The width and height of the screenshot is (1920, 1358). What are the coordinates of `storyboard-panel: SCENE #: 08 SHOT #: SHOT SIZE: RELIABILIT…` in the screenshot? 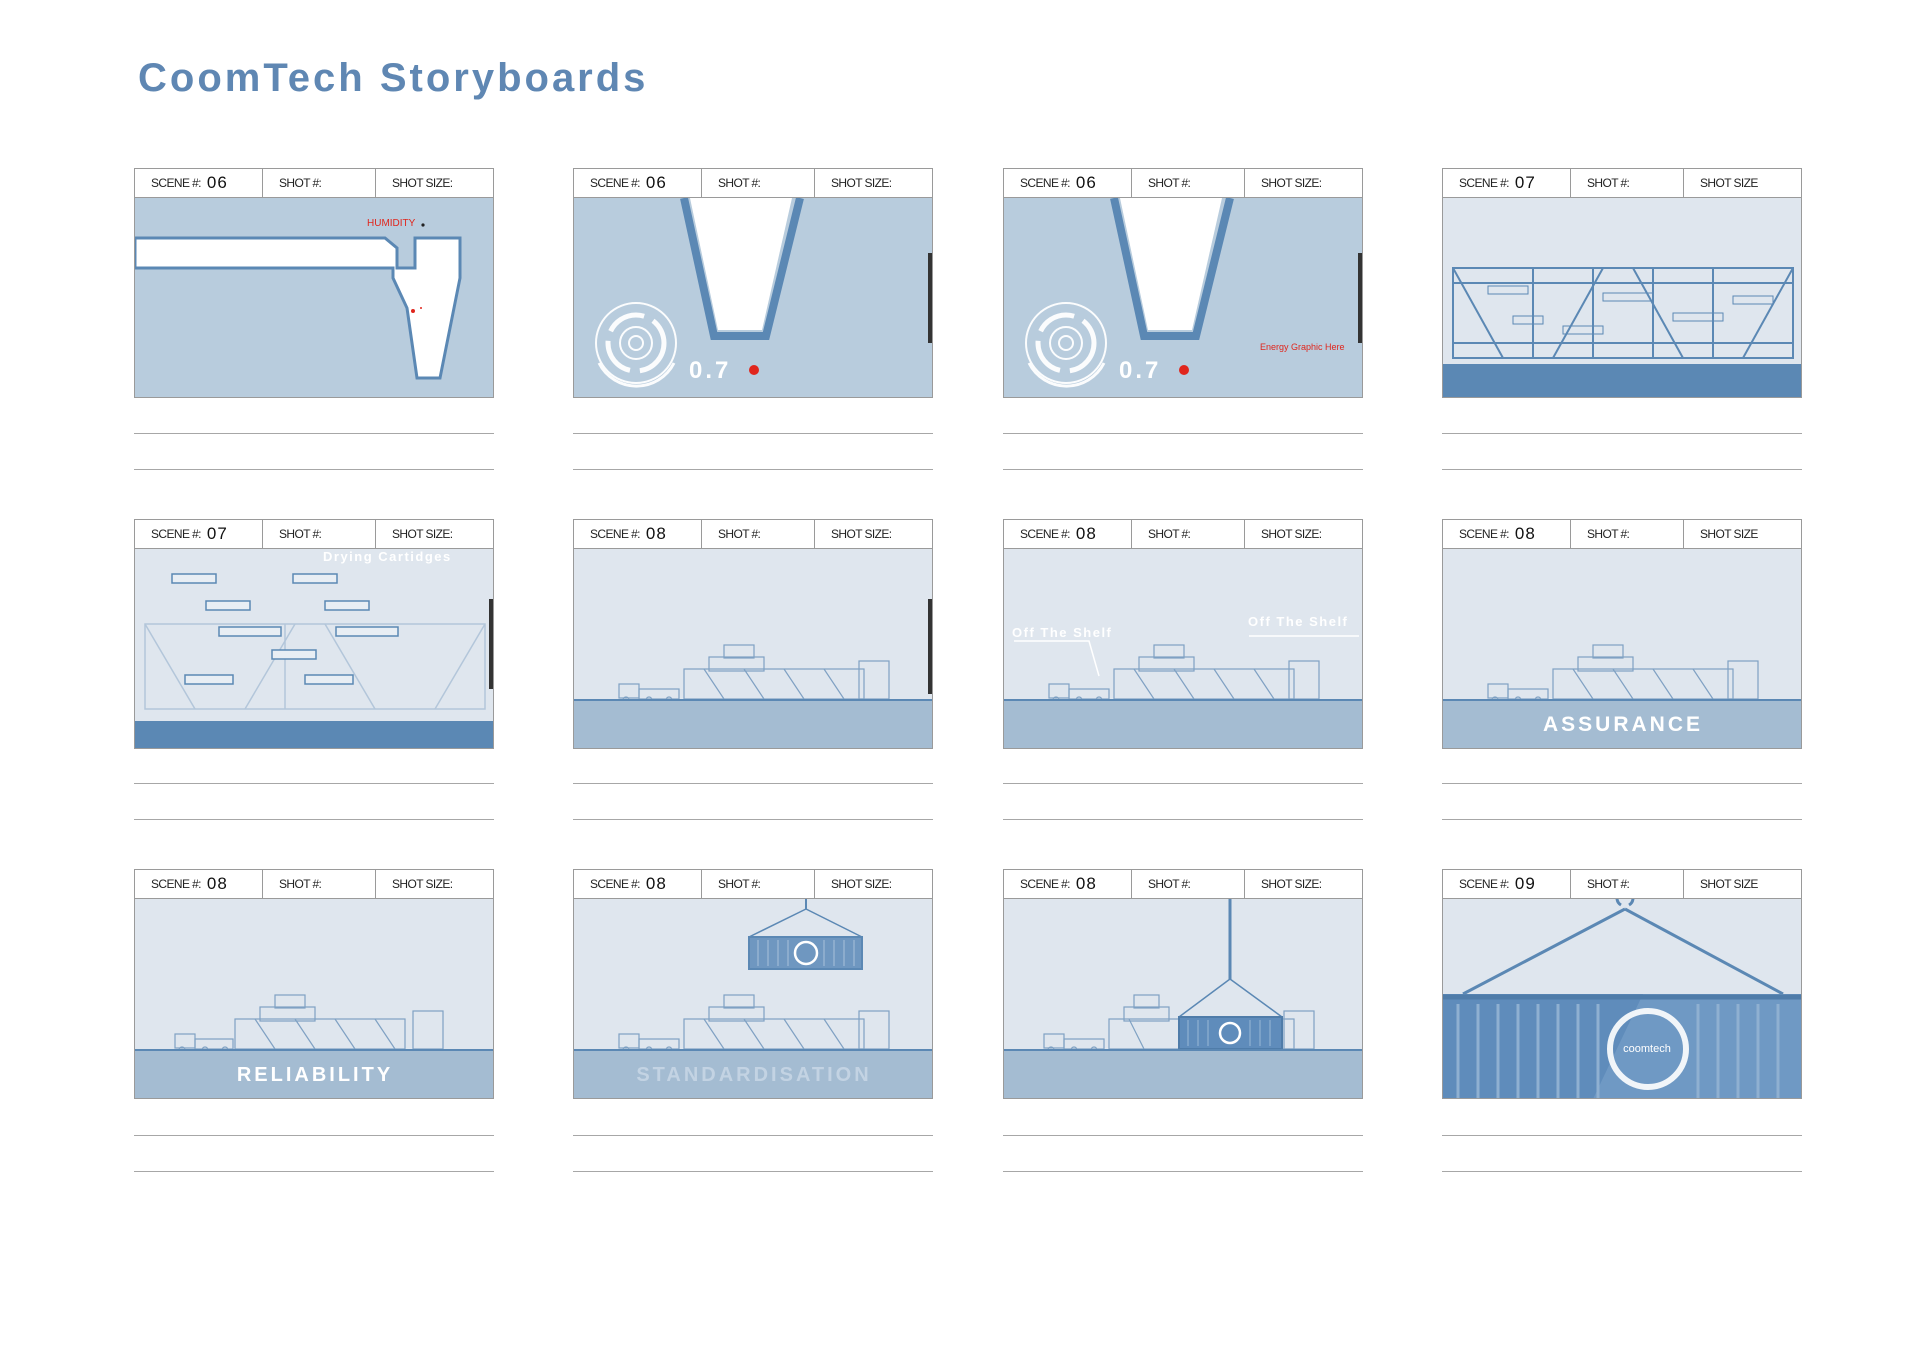 It's located at (314, 1020).